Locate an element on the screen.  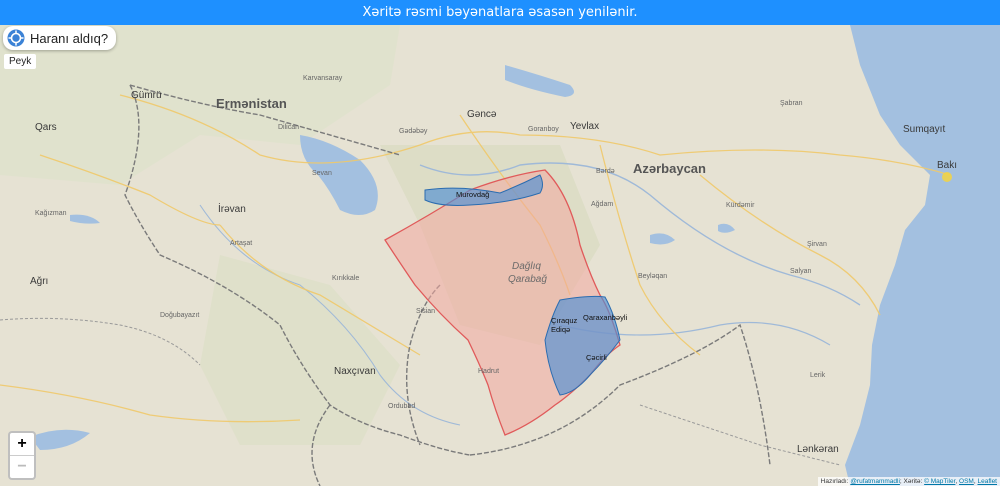
label-small: Artaşat is located at coordinates (241, 243).